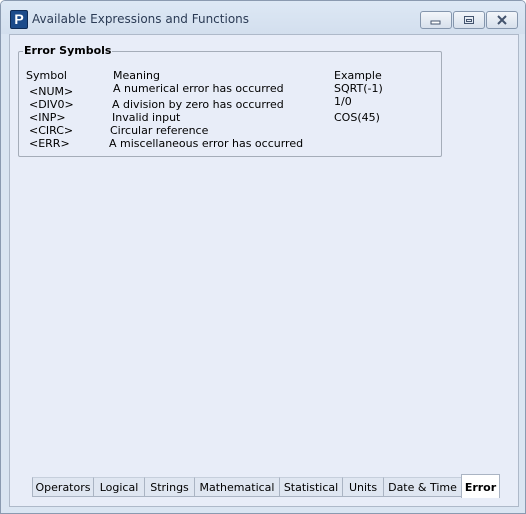 This screenshot has height=514, width=526. What do you see at coordinates (480, 486) in the screenshot?
I see `tab-error: Error` at bounding box center [480, 486].